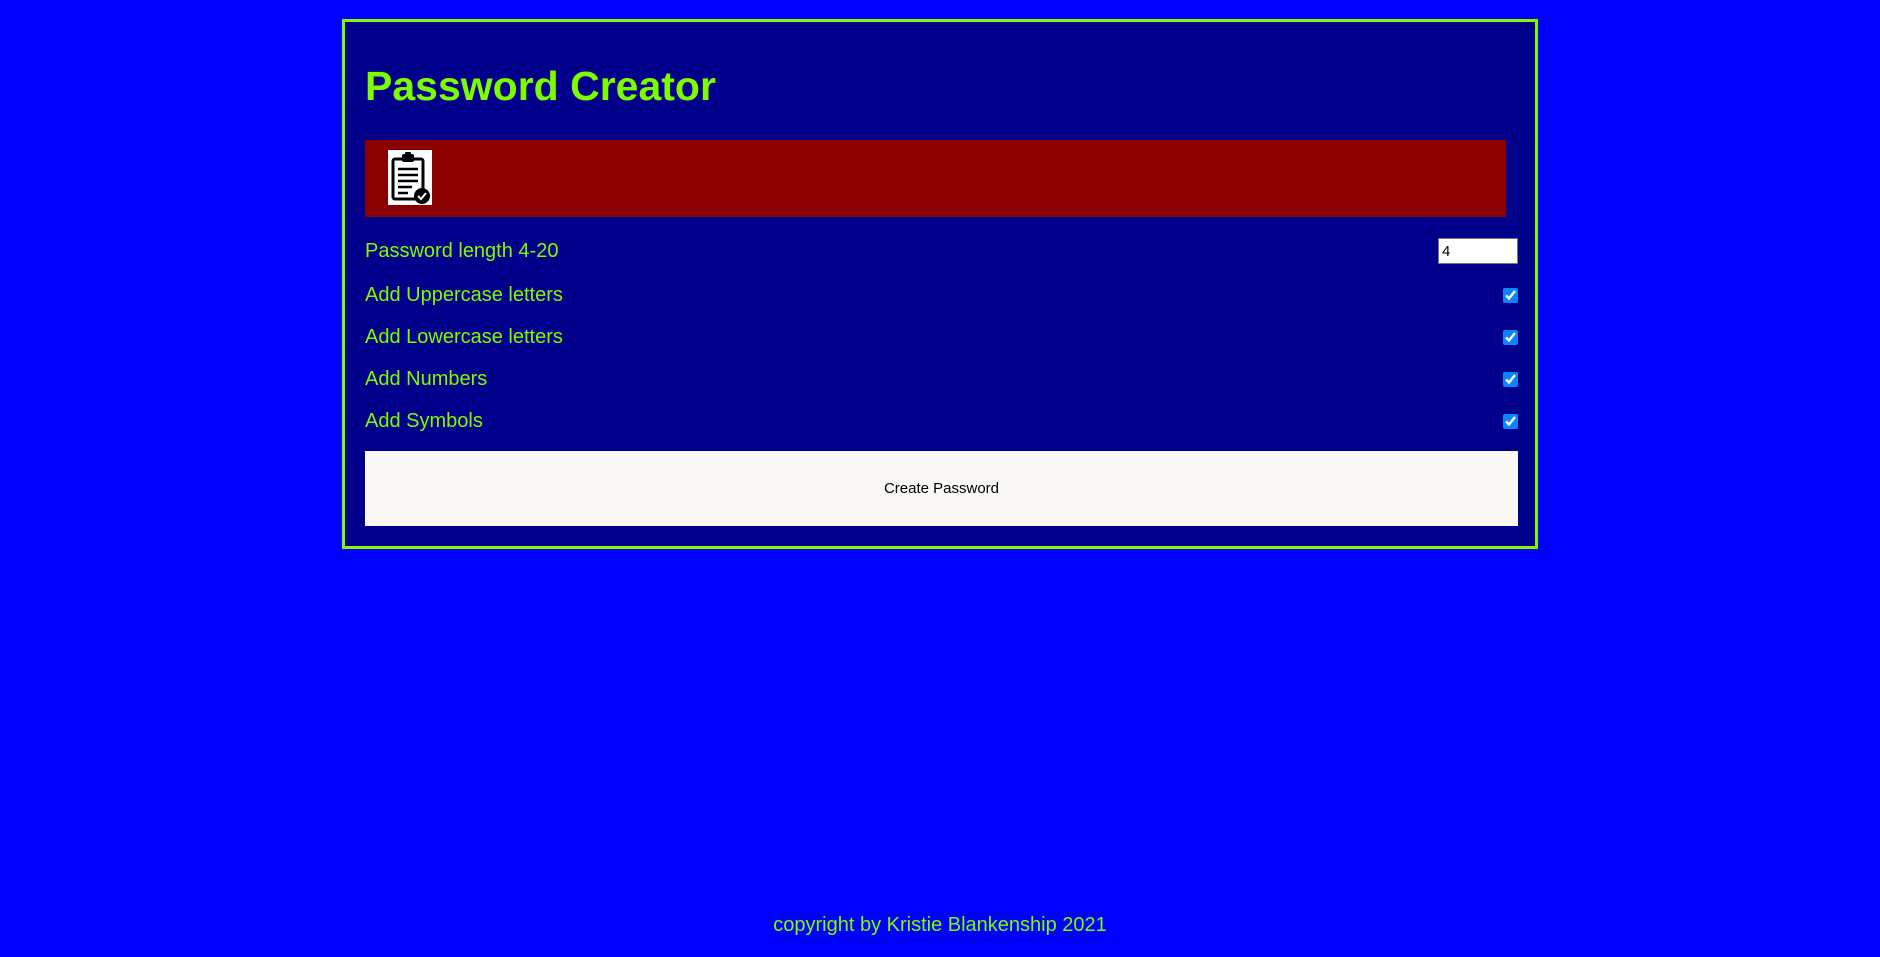 Image resolution: width=1880 pixels, height=957 pixels. I want to click on lowercase-row: Add Lowercase letters, so click(941, 337).